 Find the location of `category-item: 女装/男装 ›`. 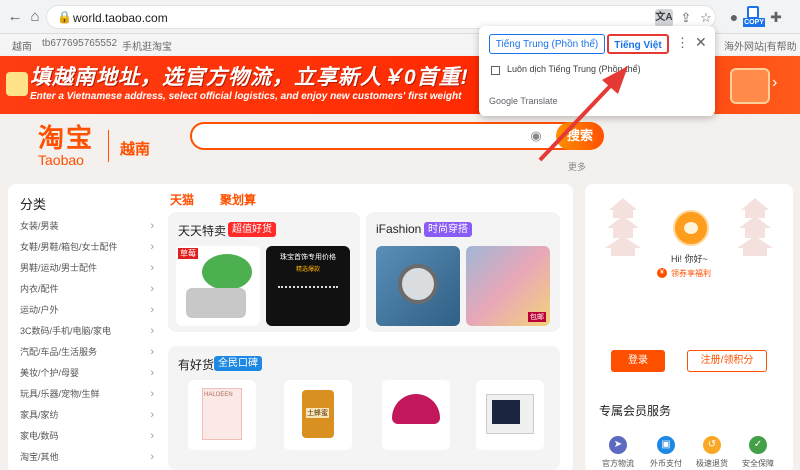

category-item: 女装/男装 › is located at coordinates (90, 226).